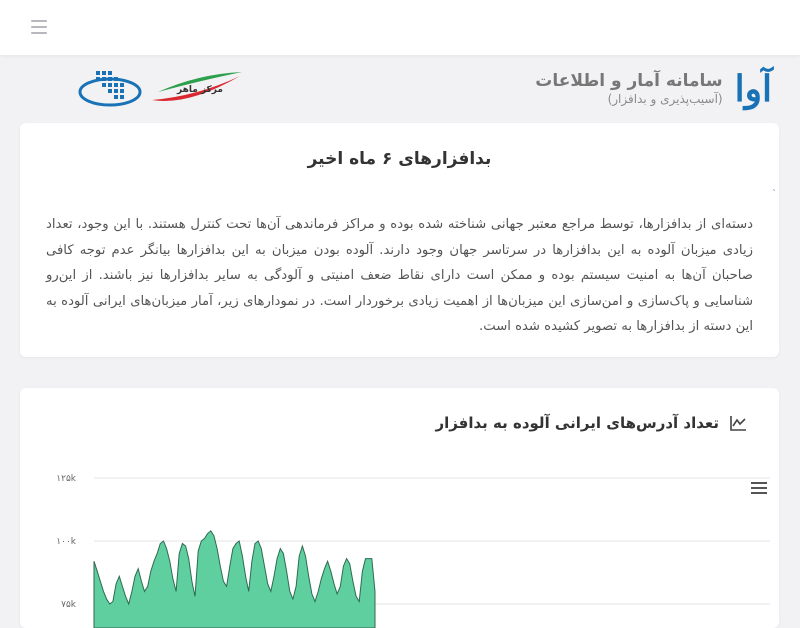  What do you see at coordinates (738, 423) in the screenshot?
I see `area-chart-icon` at bounding box center [738, 423].